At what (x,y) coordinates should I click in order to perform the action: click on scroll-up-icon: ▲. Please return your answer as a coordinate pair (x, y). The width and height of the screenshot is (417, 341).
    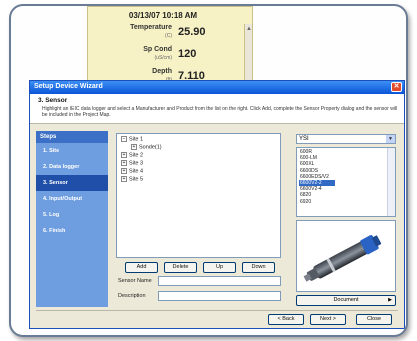
    Looking at the image, I should click on (249, 29).